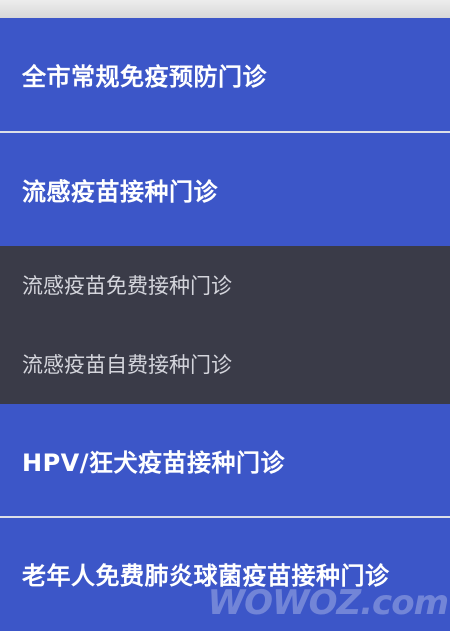 Image resolution: width=450 pixels, height=631 pixels. Describe the element at coordinates (127, 365) in the screenshot. I see `submenu-item-label: 流感疫苗自费接种门诊` at that location.